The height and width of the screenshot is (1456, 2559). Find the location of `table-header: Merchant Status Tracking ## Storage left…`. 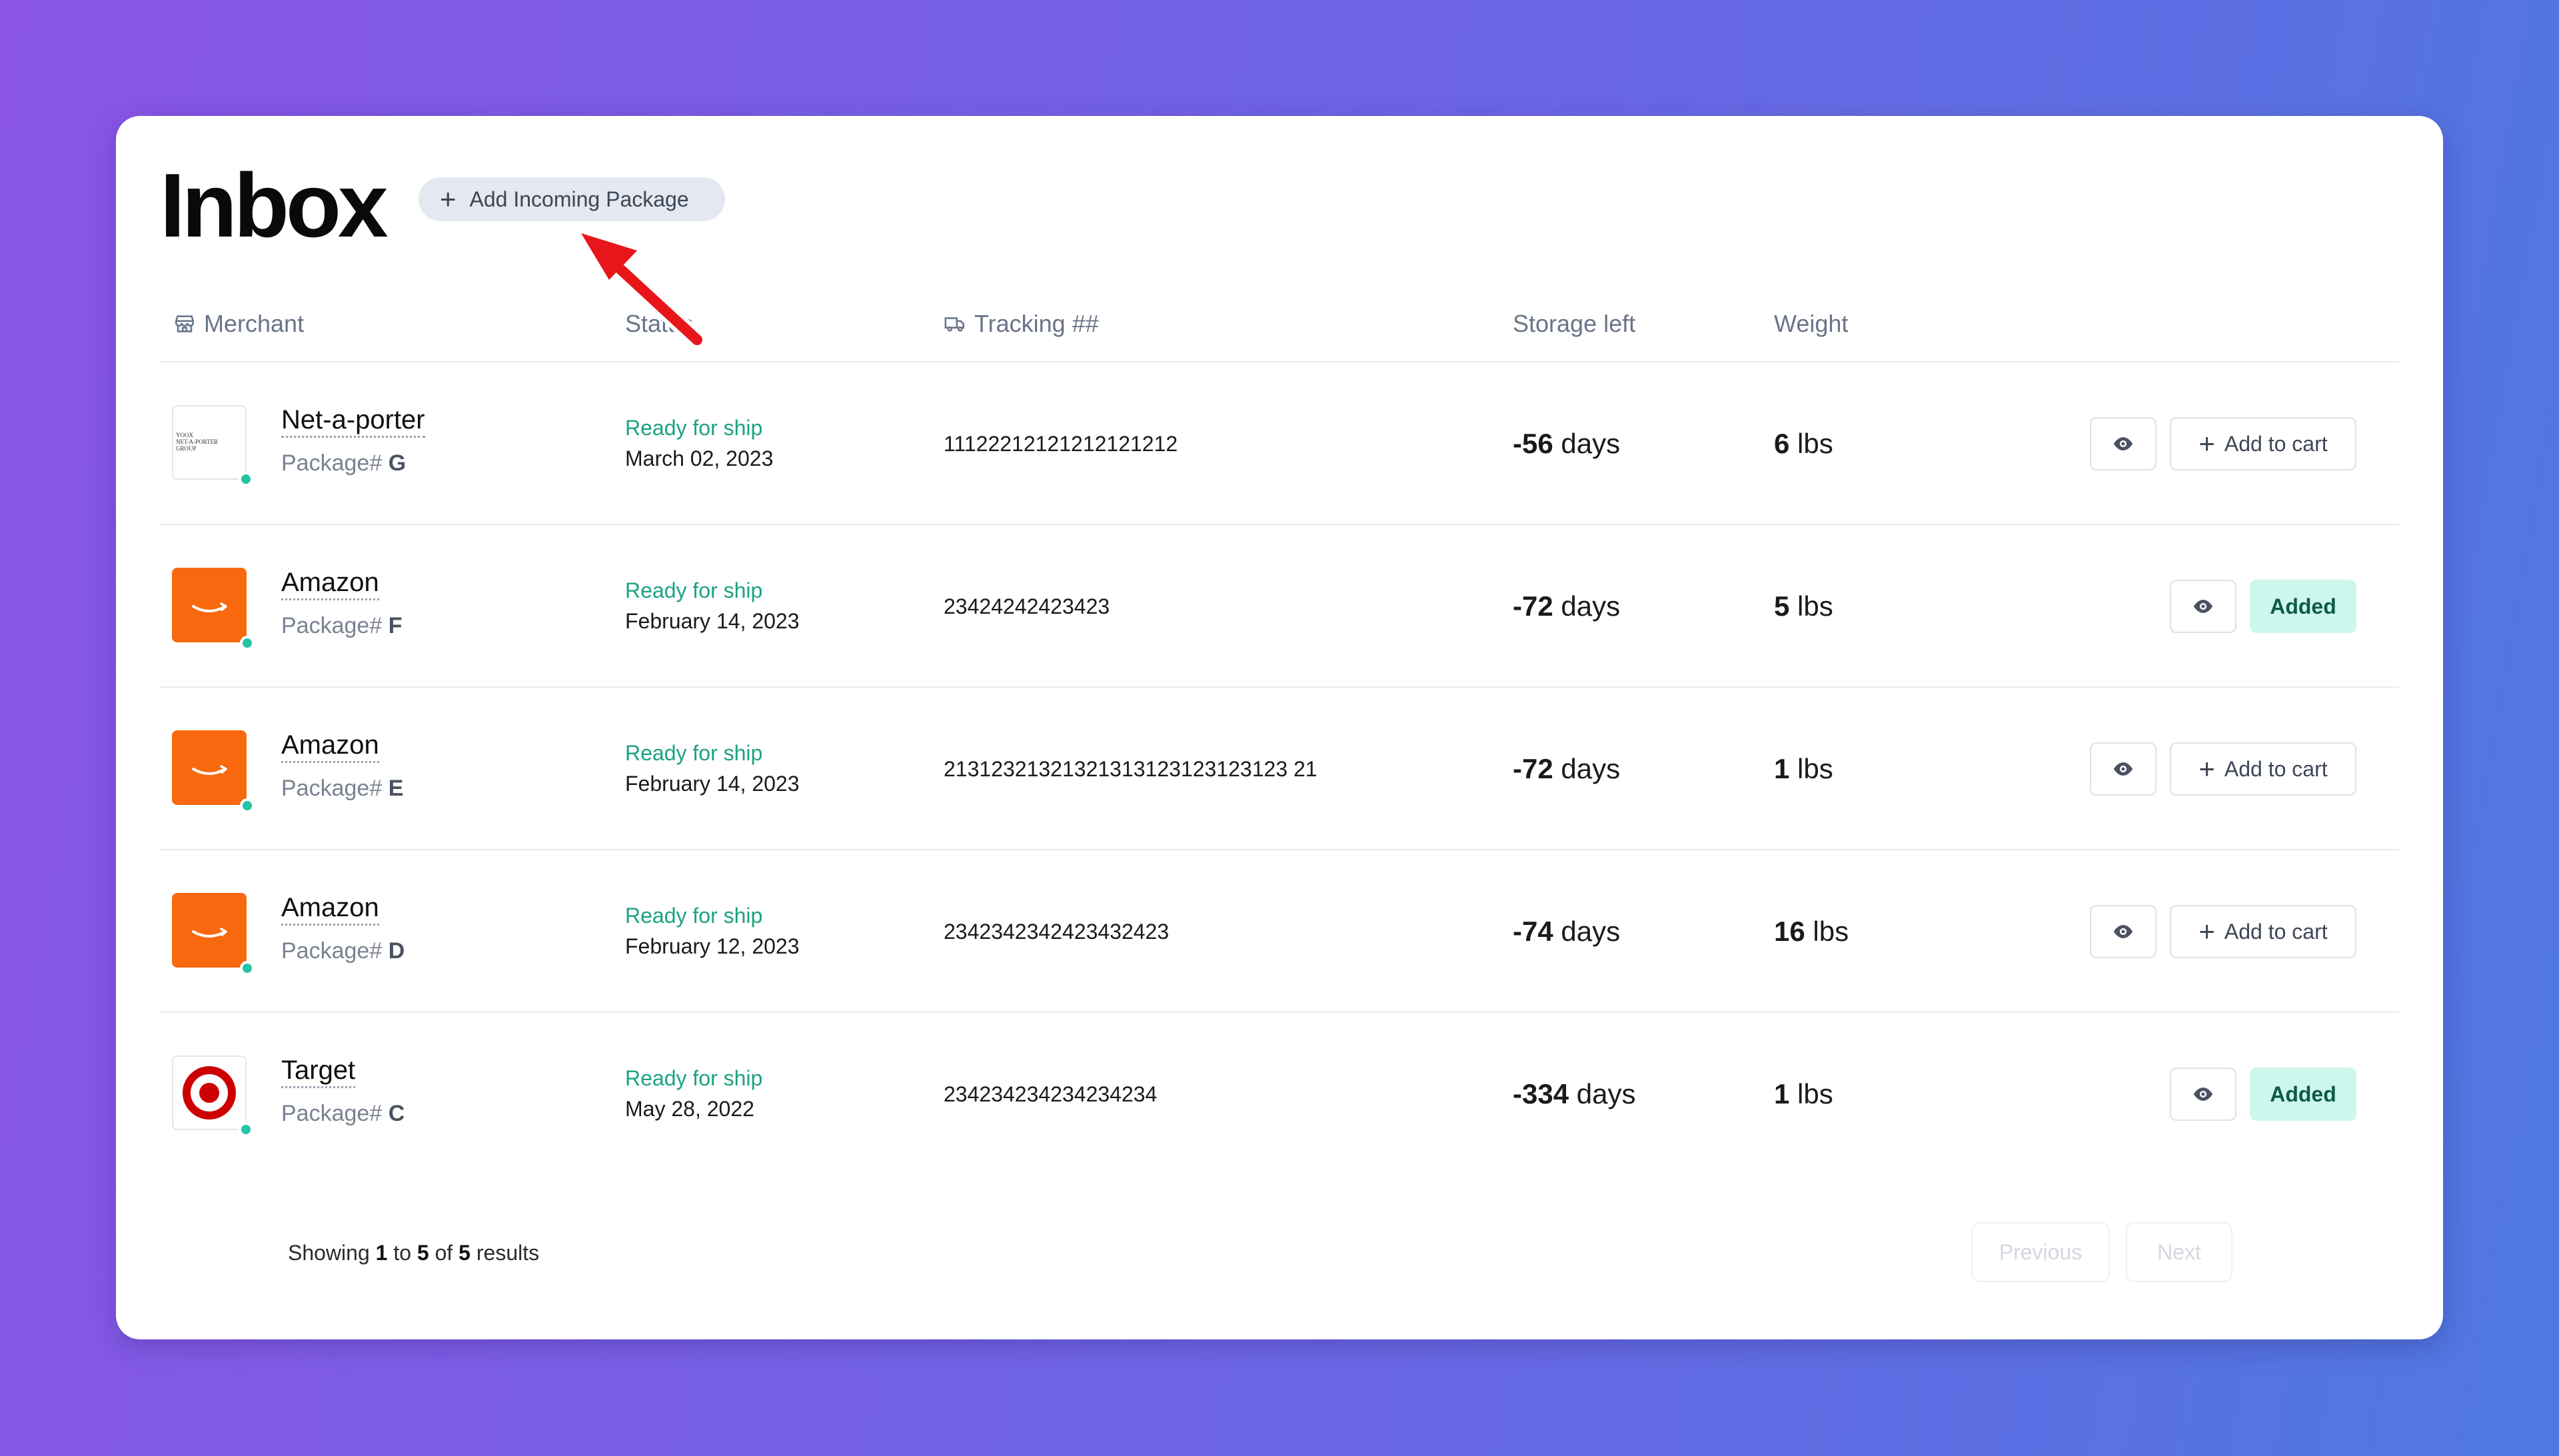

table-header: Merchant Status Tracking ## Storage left… is located at coordinates (1279, 324).